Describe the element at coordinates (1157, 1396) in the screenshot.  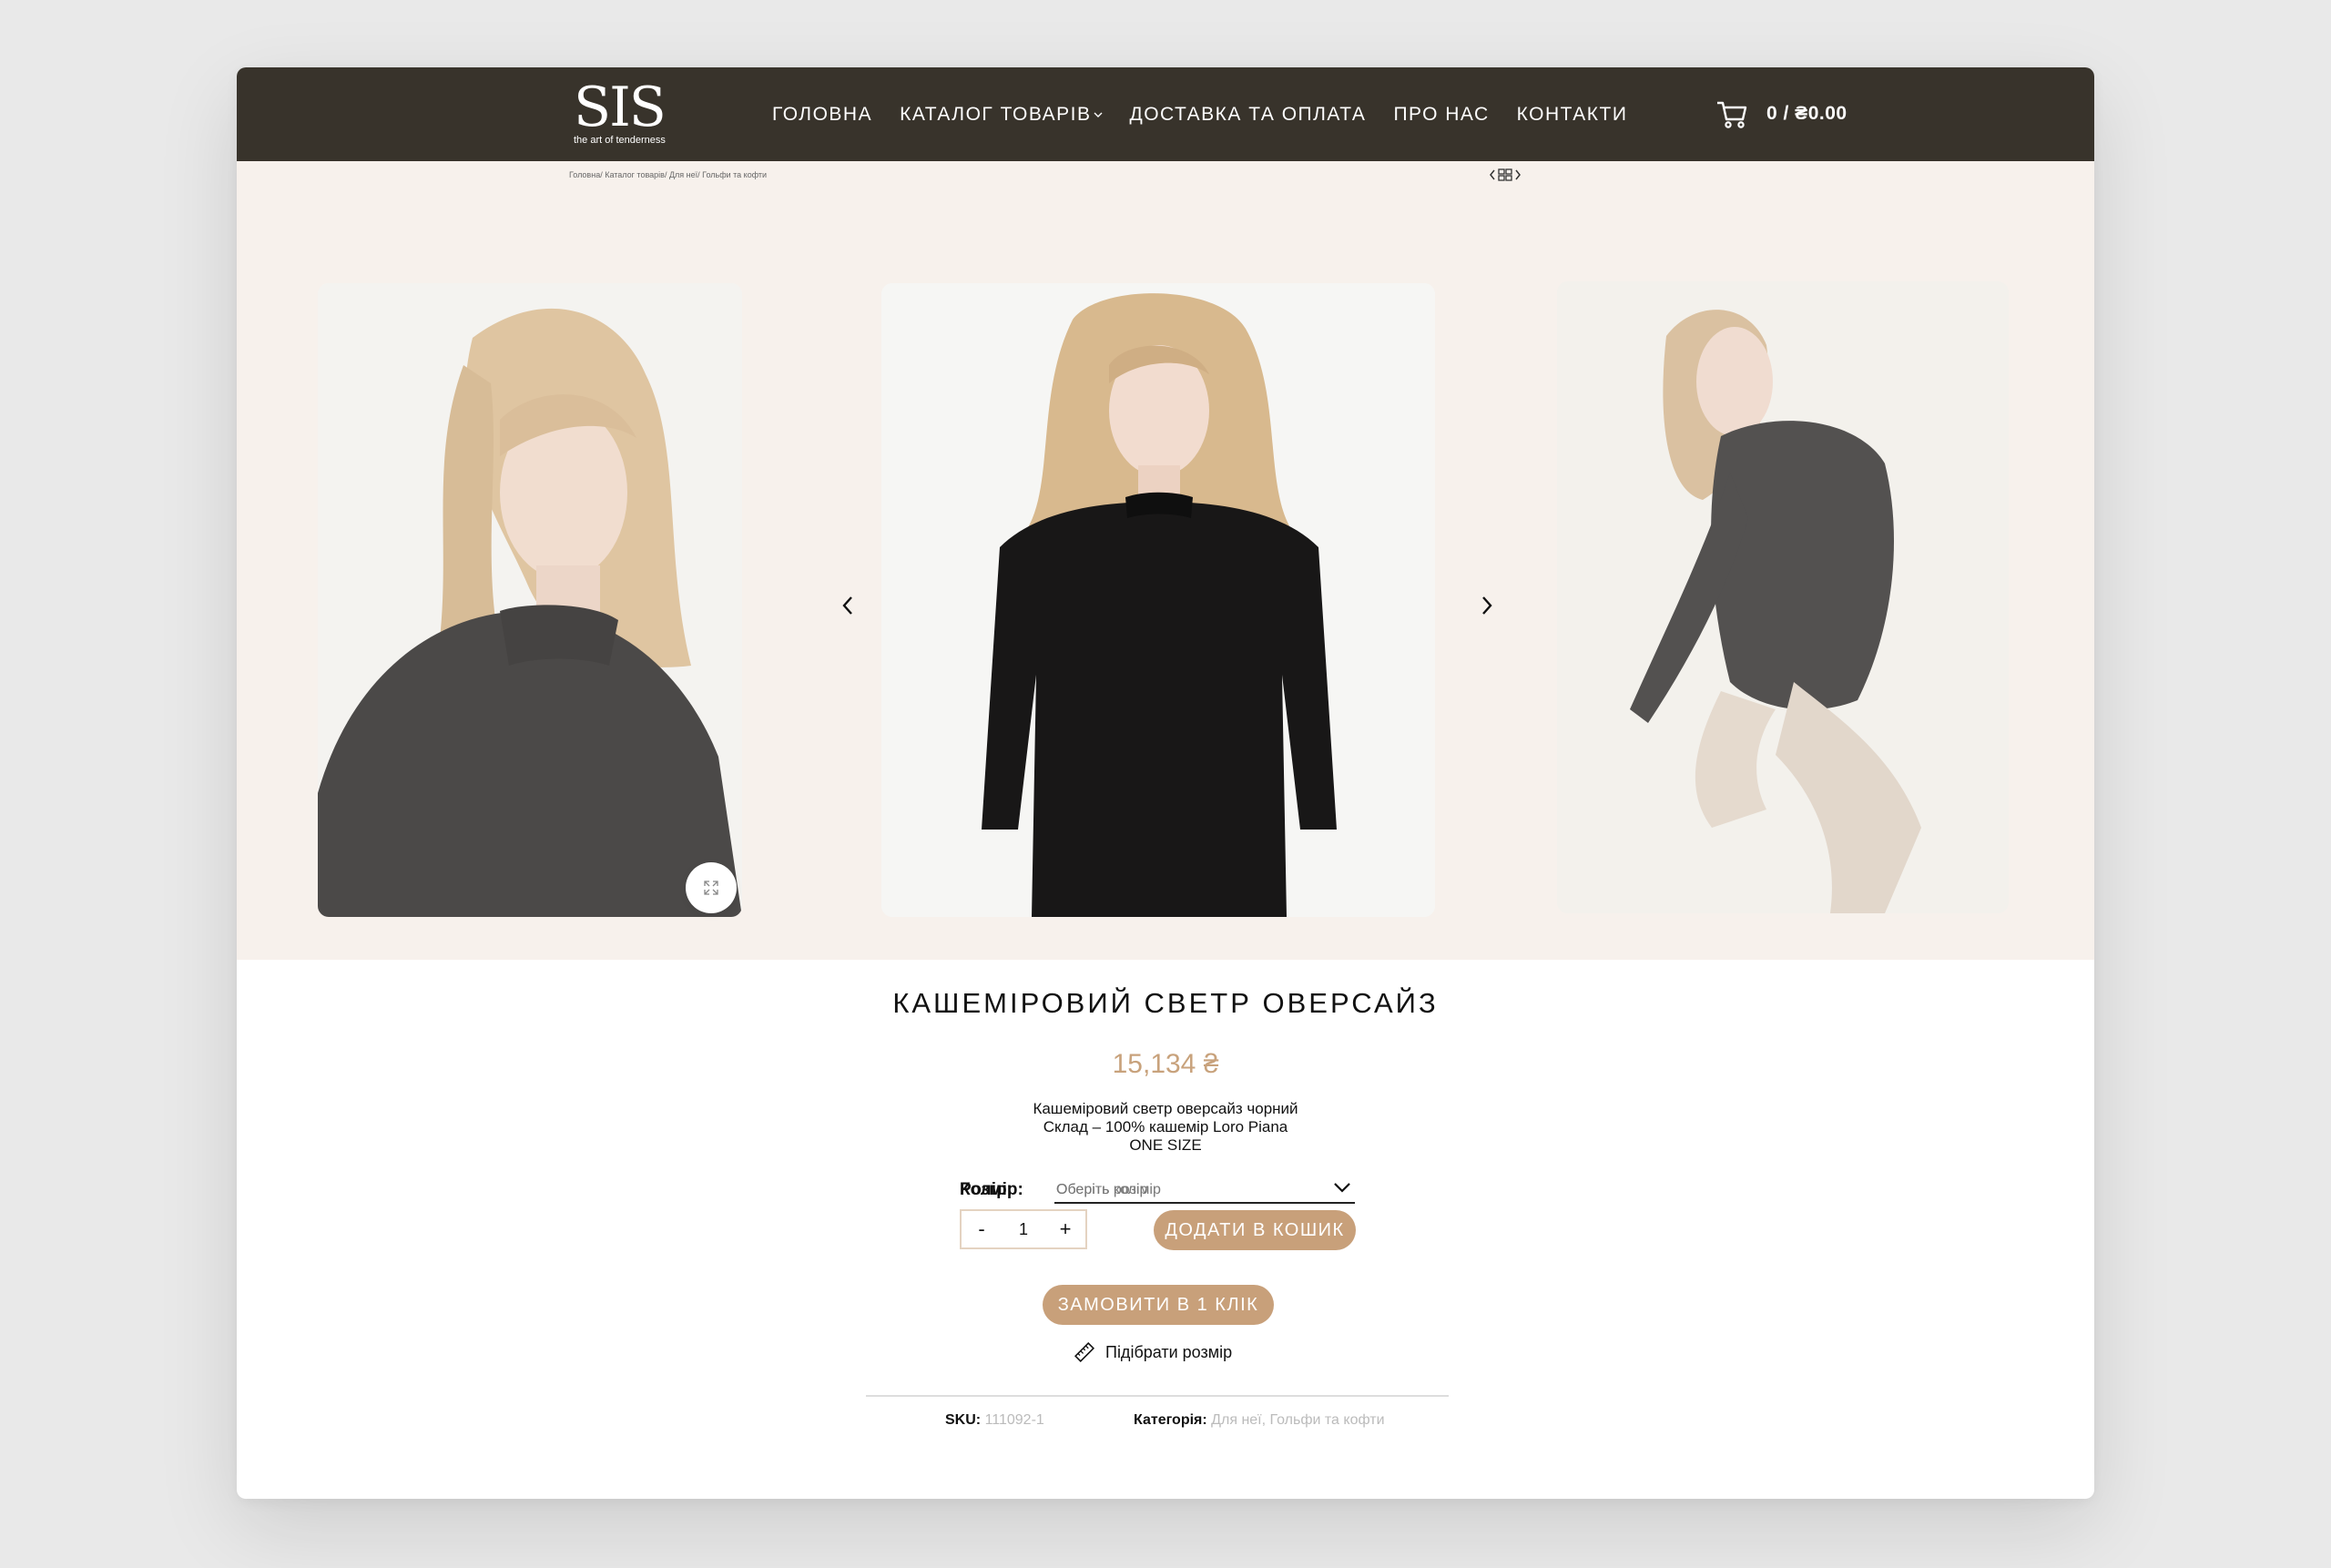
I see `divider` at that location.